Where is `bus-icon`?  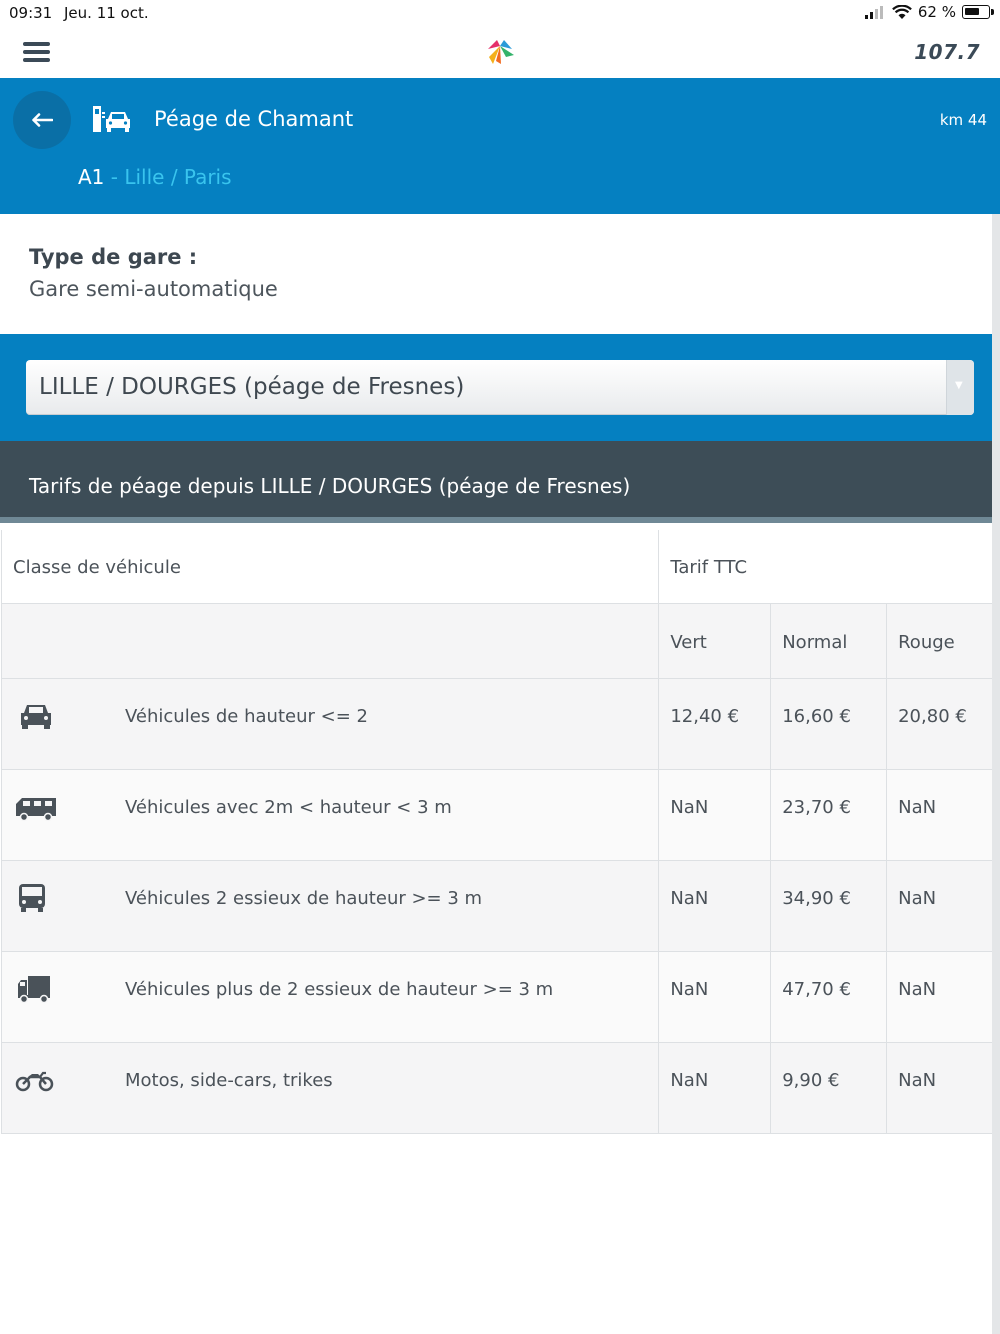 bus-icon is located at coordinates (32, 898).